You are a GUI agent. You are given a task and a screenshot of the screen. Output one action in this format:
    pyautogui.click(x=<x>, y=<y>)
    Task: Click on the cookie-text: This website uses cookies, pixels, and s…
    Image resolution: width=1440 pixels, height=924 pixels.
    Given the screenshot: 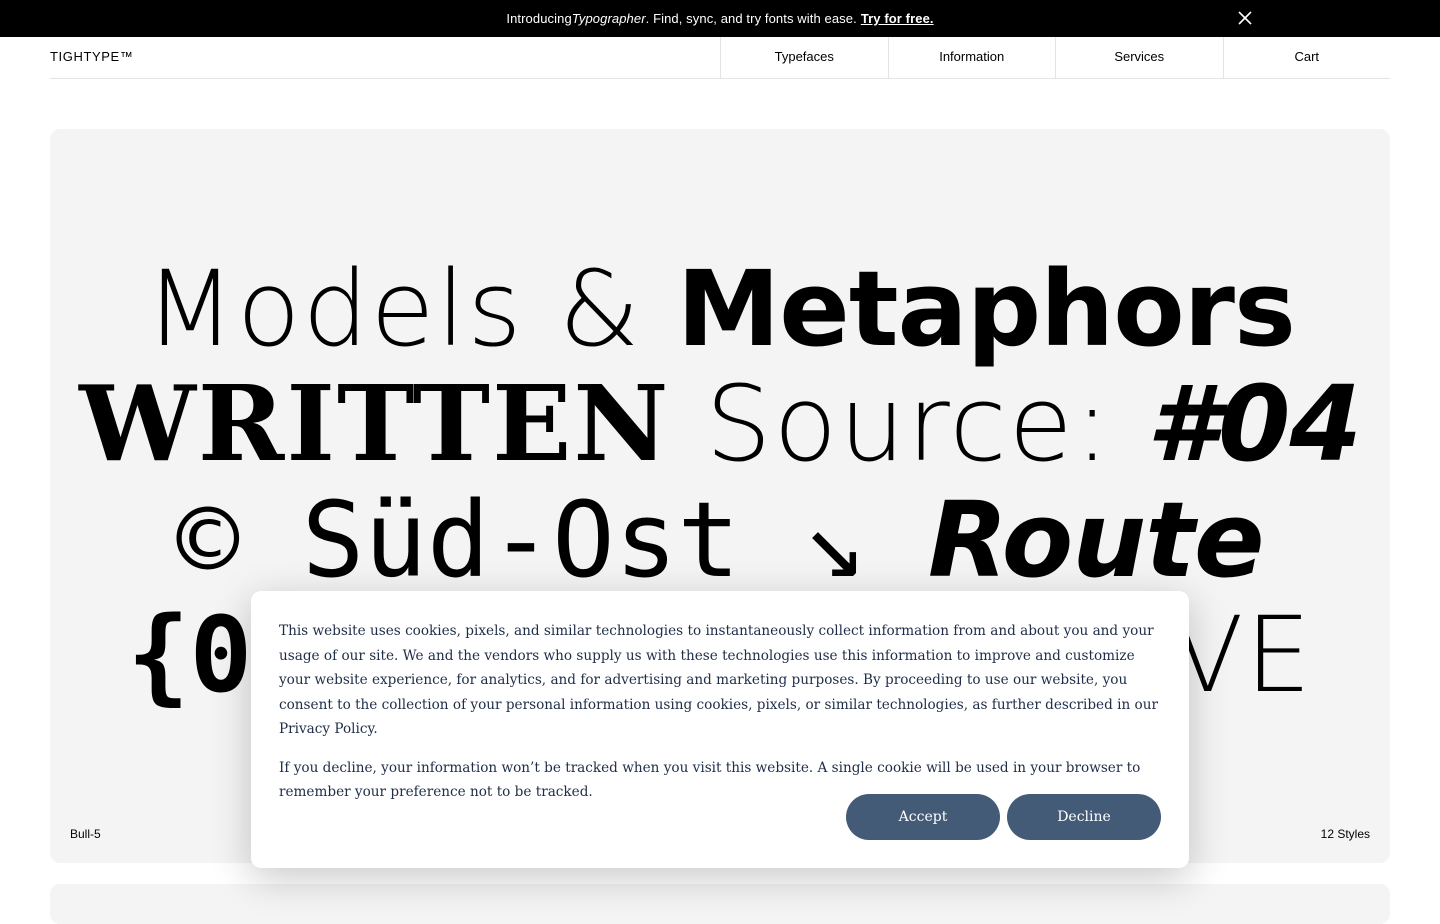 What is the action you would take?
    pyautogui.click(x=718, y=668)
    